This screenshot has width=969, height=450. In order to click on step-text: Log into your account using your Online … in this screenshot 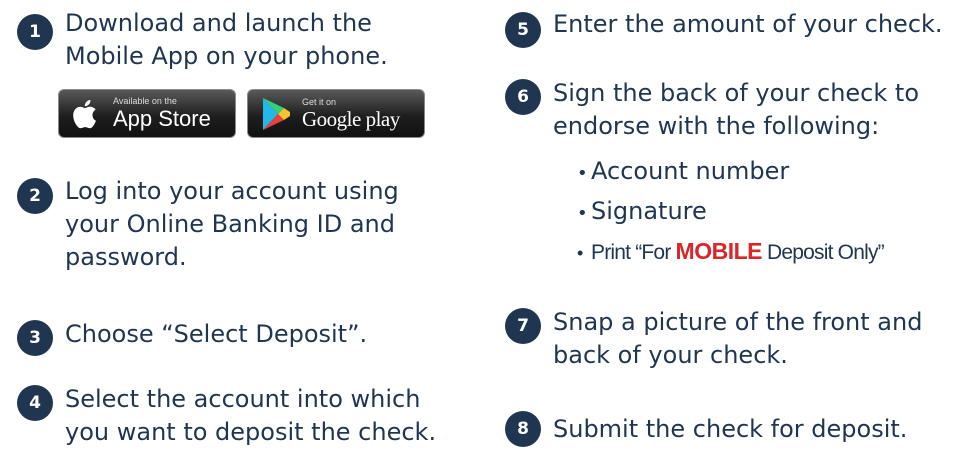, I will do `click(232, 224)`.